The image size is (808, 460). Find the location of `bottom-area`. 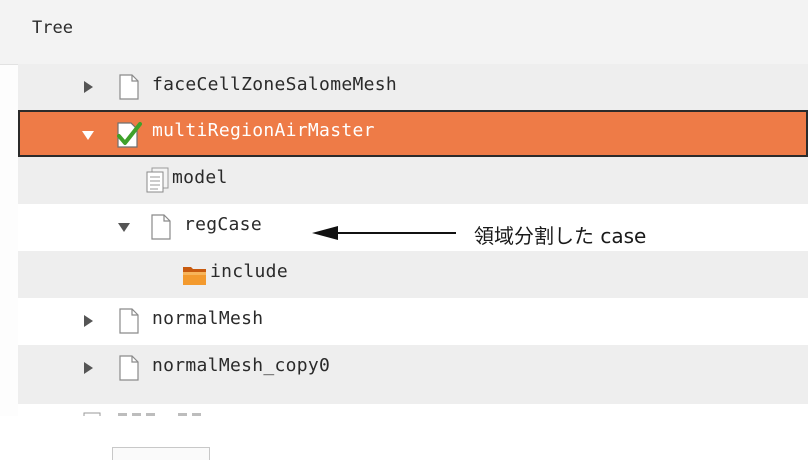

bottom-area is located at coordinates (404, 438).